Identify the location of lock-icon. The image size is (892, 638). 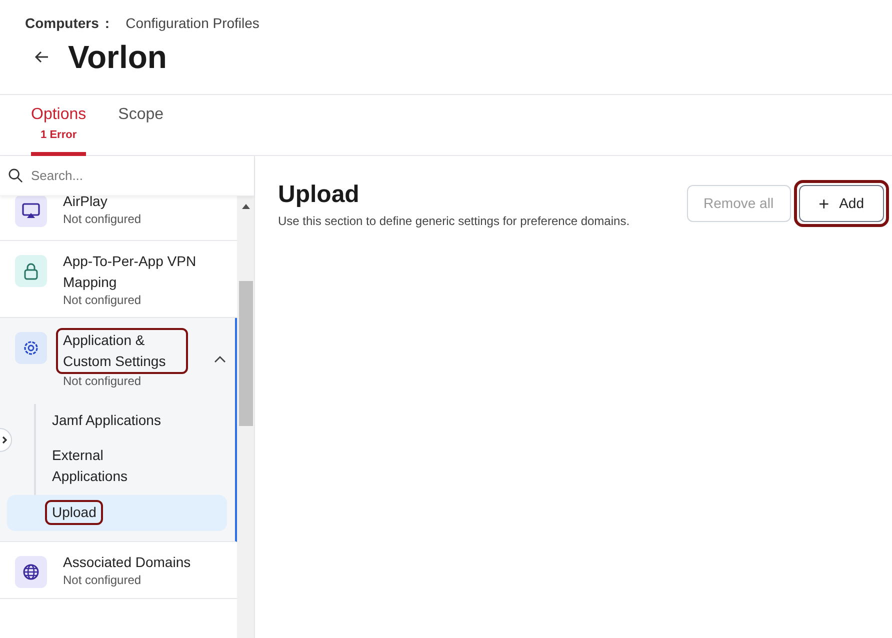
(31, 271).